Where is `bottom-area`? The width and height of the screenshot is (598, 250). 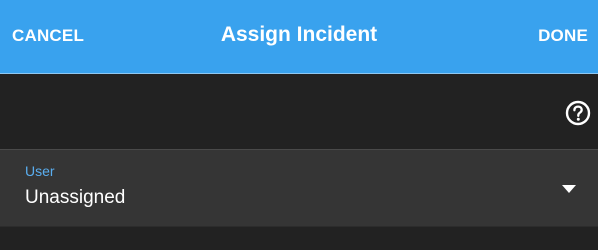
bottom-area is located at coordinates (299, 238).